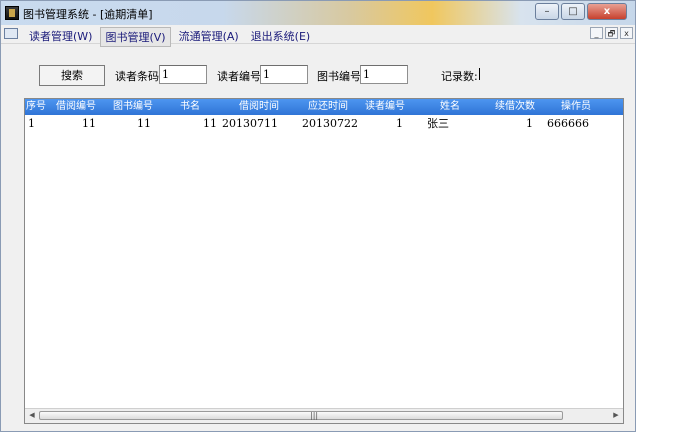  I want to click on cell-reader-id: 1, so click(399, 123).